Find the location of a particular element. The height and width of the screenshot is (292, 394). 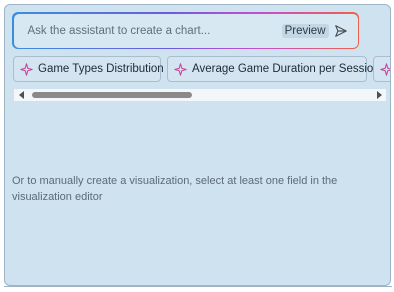

horizontal-scrollbar is located at coordinates (200, 95).